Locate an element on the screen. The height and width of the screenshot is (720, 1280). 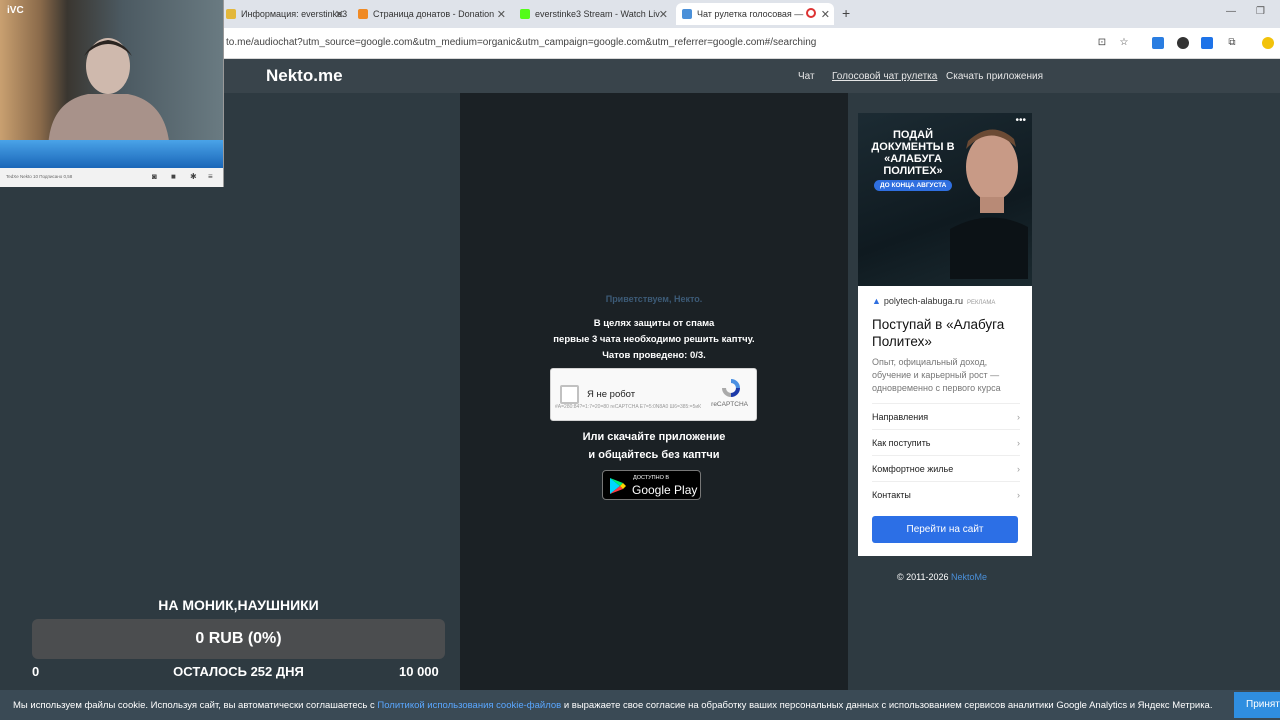
donation-remaining: ОСТАЛОСЬ 252 ДНЯ is located at coordinates (238, 671).